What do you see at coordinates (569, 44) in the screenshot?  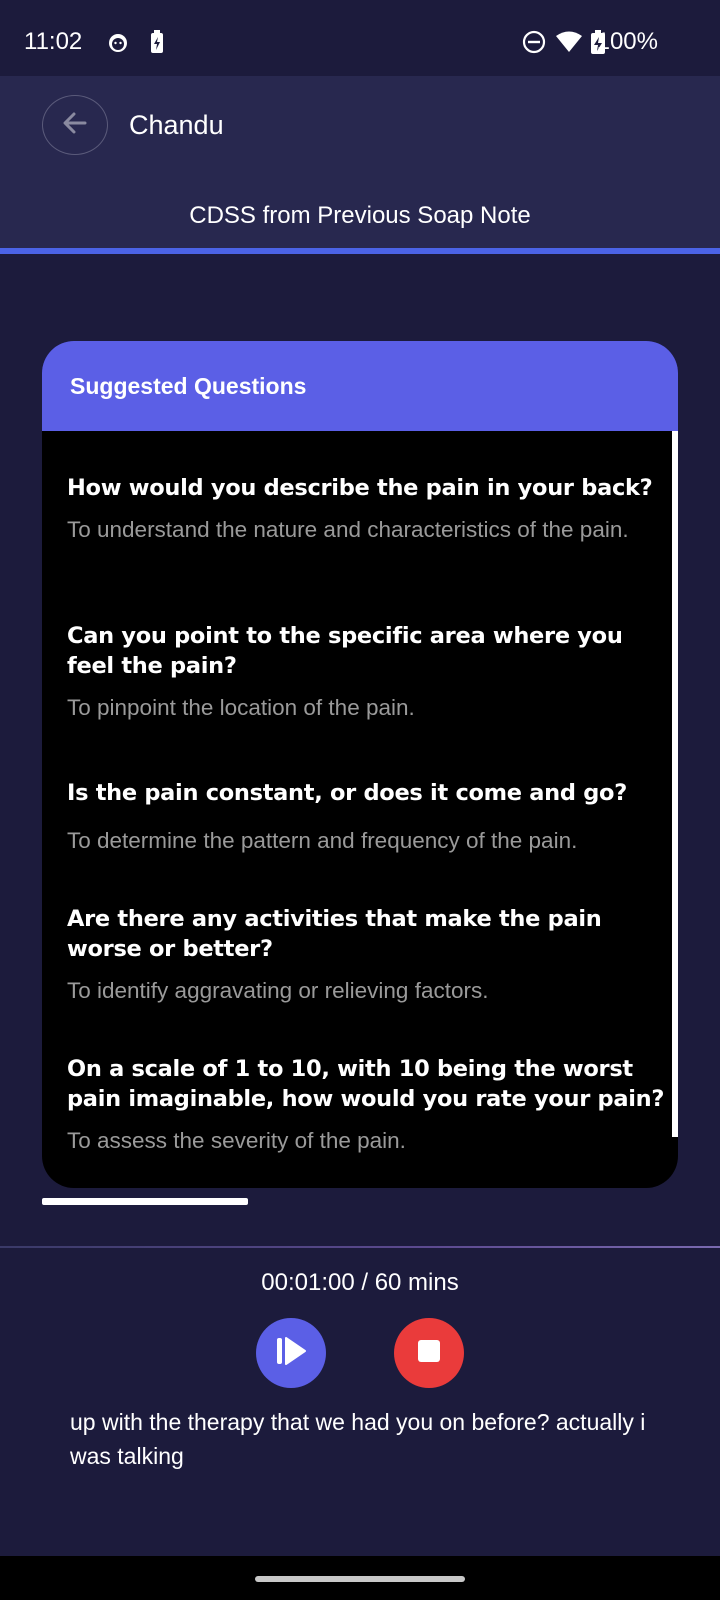 I see `wifi-icon` at bounding box center [569, 44].